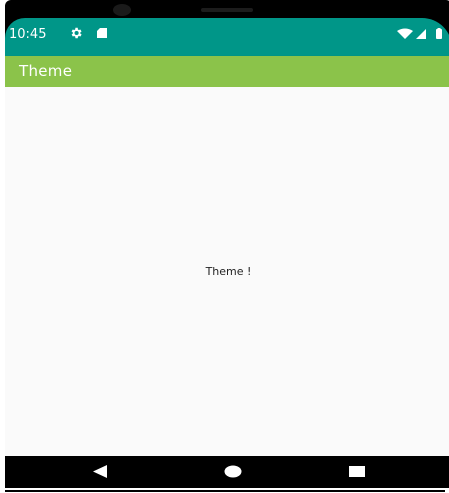 The height and width of the screenshot is (493, 449). I want to click on back-icon, so click(100, 471).